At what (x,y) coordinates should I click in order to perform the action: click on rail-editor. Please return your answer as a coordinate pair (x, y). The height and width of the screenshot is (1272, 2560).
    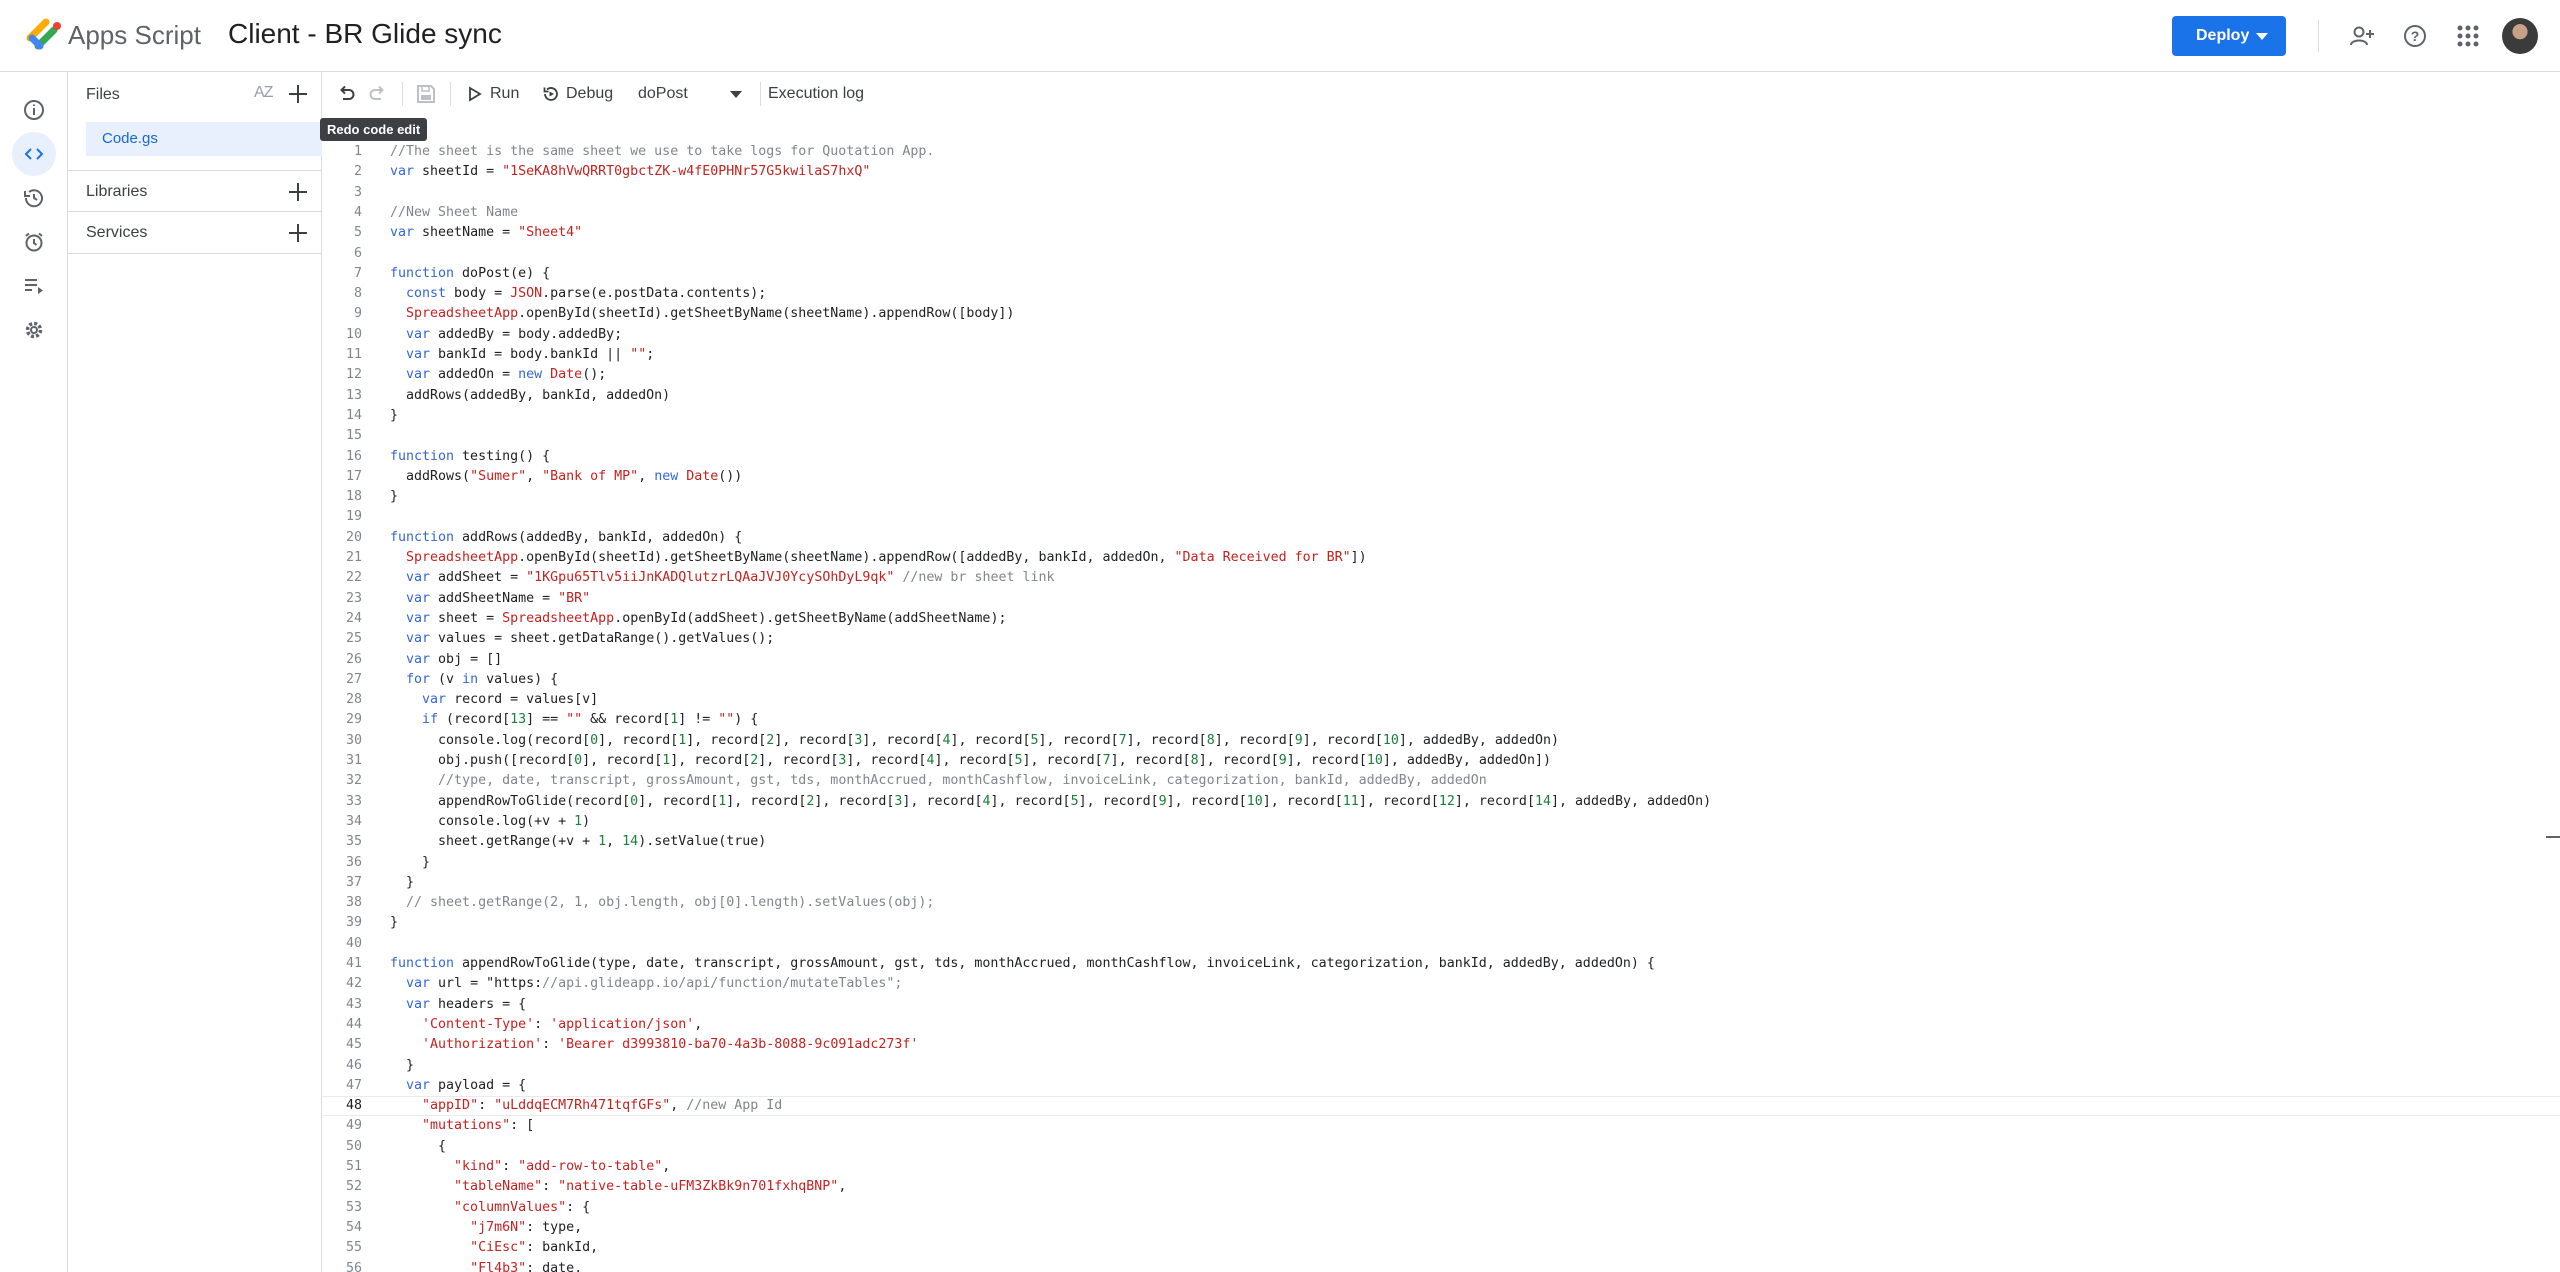
    Looking at the image, I should click on (34, 154).